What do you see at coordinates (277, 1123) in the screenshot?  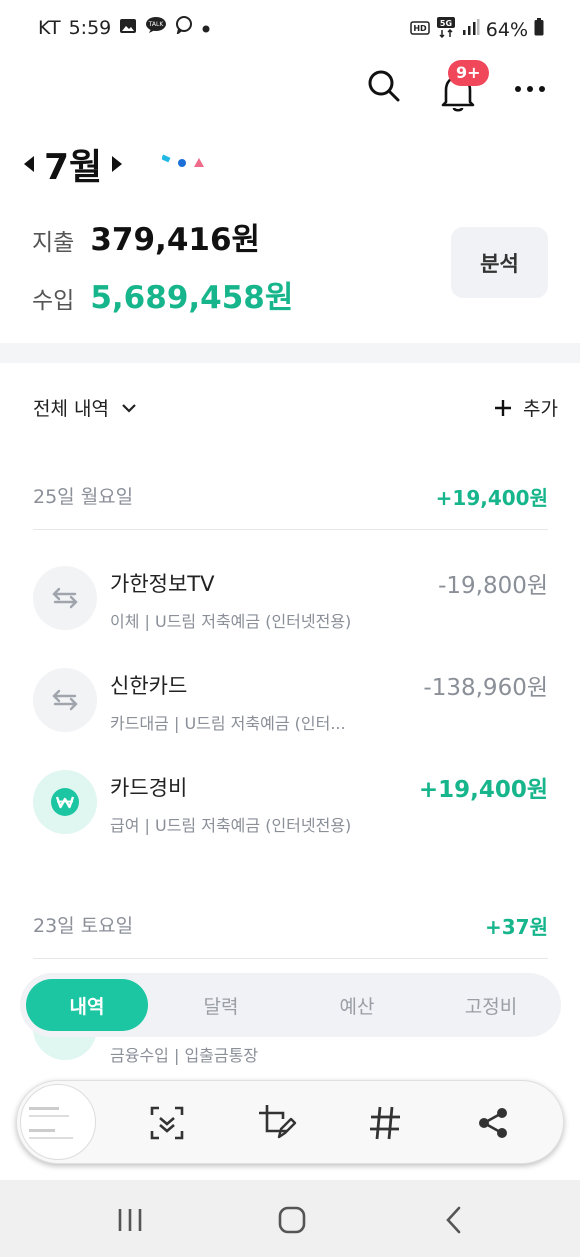 I see `crop-edit-icon` at bounding box center [277, 1123].